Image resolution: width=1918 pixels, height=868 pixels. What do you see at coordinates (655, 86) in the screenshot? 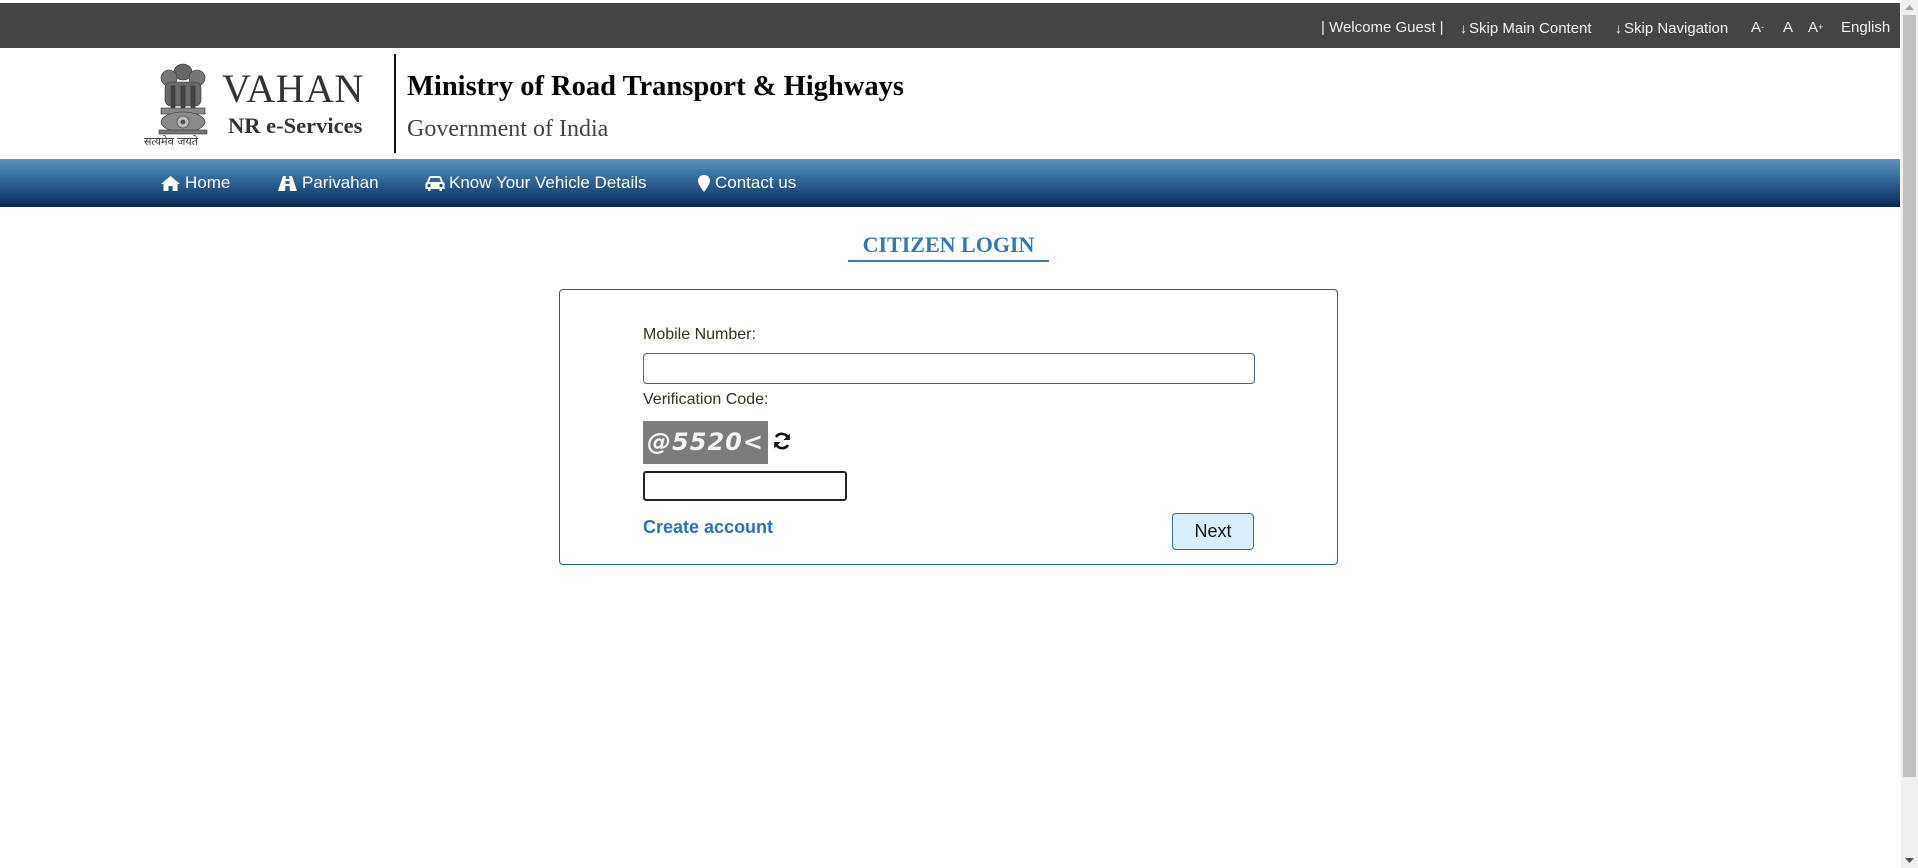
I see `ministry-title: Ministry of Road Transport & Highways` at bounding box center [655, 86].